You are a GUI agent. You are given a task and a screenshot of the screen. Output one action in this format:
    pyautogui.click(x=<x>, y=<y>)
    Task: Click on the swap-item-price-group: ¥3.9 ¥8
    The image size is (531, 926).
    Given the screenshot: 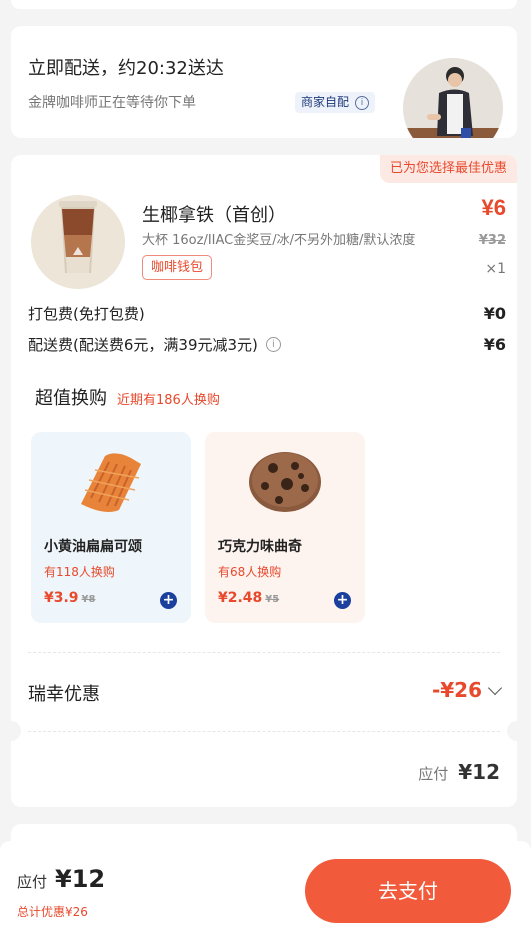 What is the action you would take?
    pyautogui.click(x=69, y=598)
    